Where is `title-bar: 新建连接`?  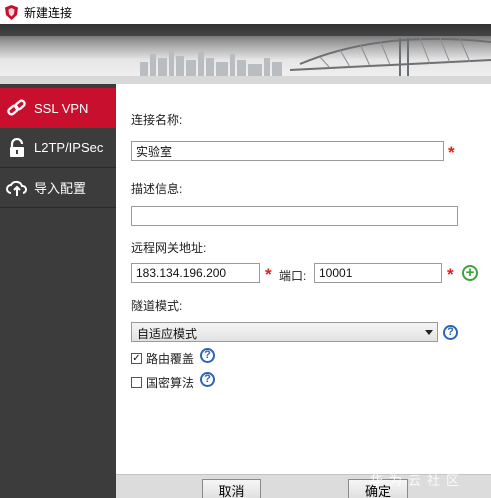 title-bar: 新建连接 is located at coordinates (245, 12).